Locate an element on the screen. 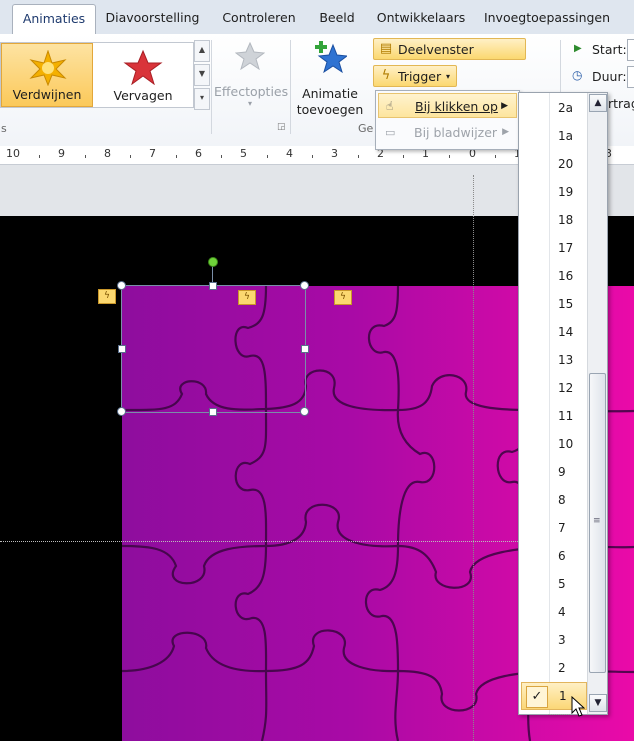 The width and height of the screenshot is (634, 741). animatie-toevoegen-label-2: toevoegen is located at coordinates (330, 109).